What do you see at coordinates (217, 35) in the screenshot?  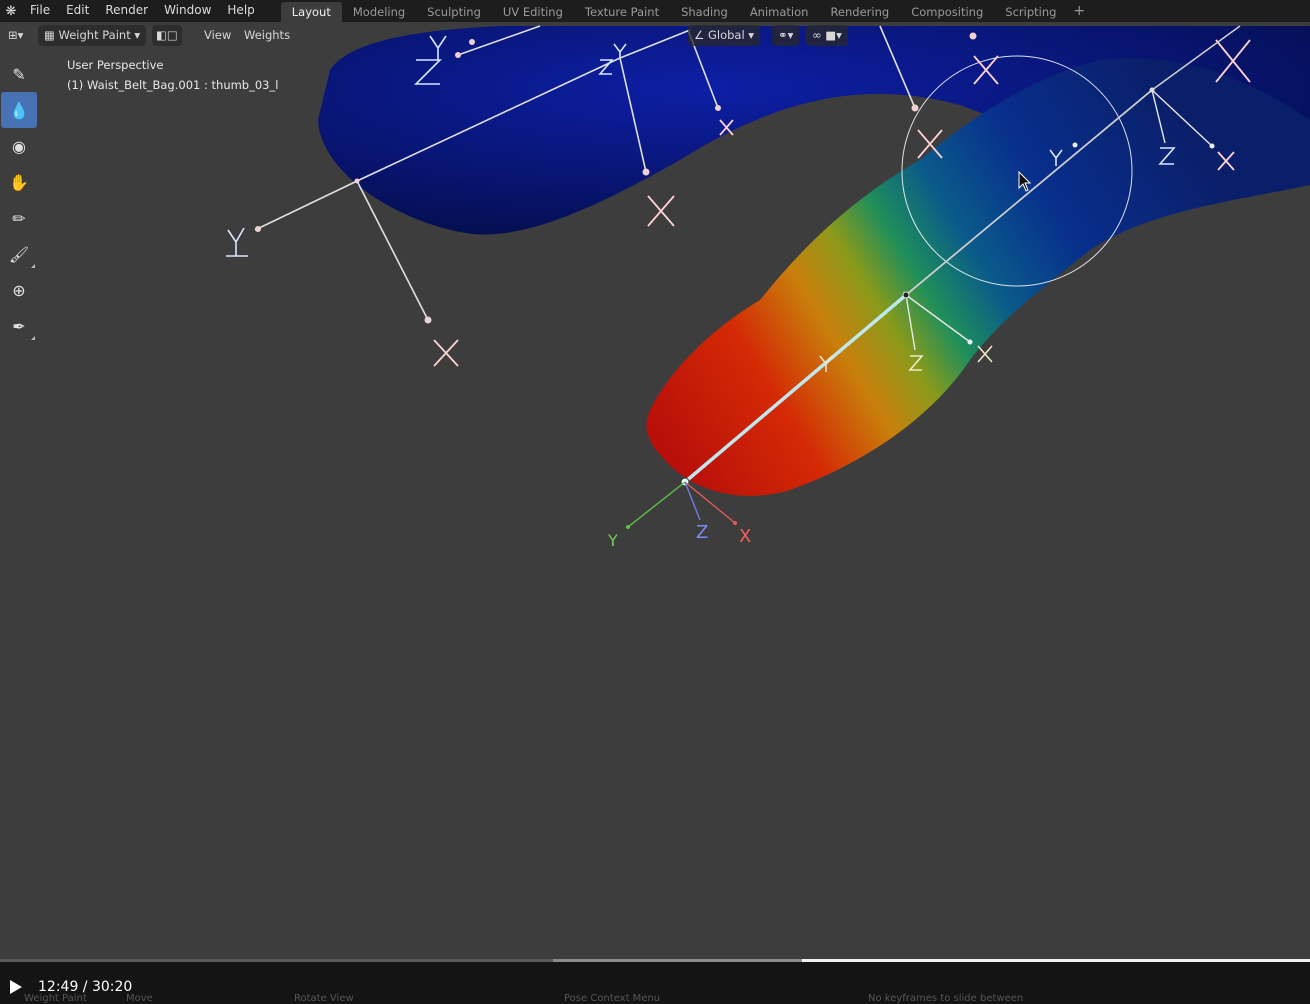 I see `menu-view: View` at bounding box center [217, 35].